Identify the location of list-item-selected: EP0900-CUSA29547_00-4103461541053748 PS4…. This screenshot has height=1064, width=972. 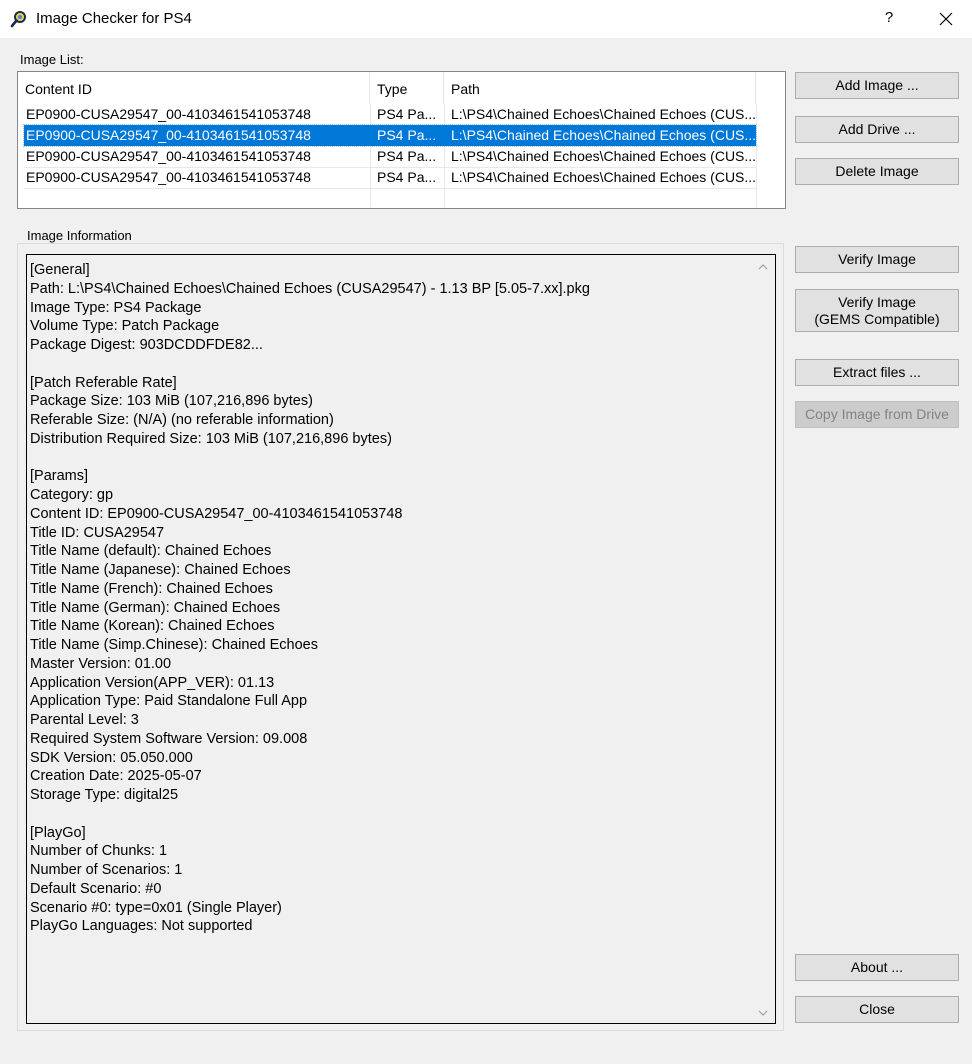
(390, 135).